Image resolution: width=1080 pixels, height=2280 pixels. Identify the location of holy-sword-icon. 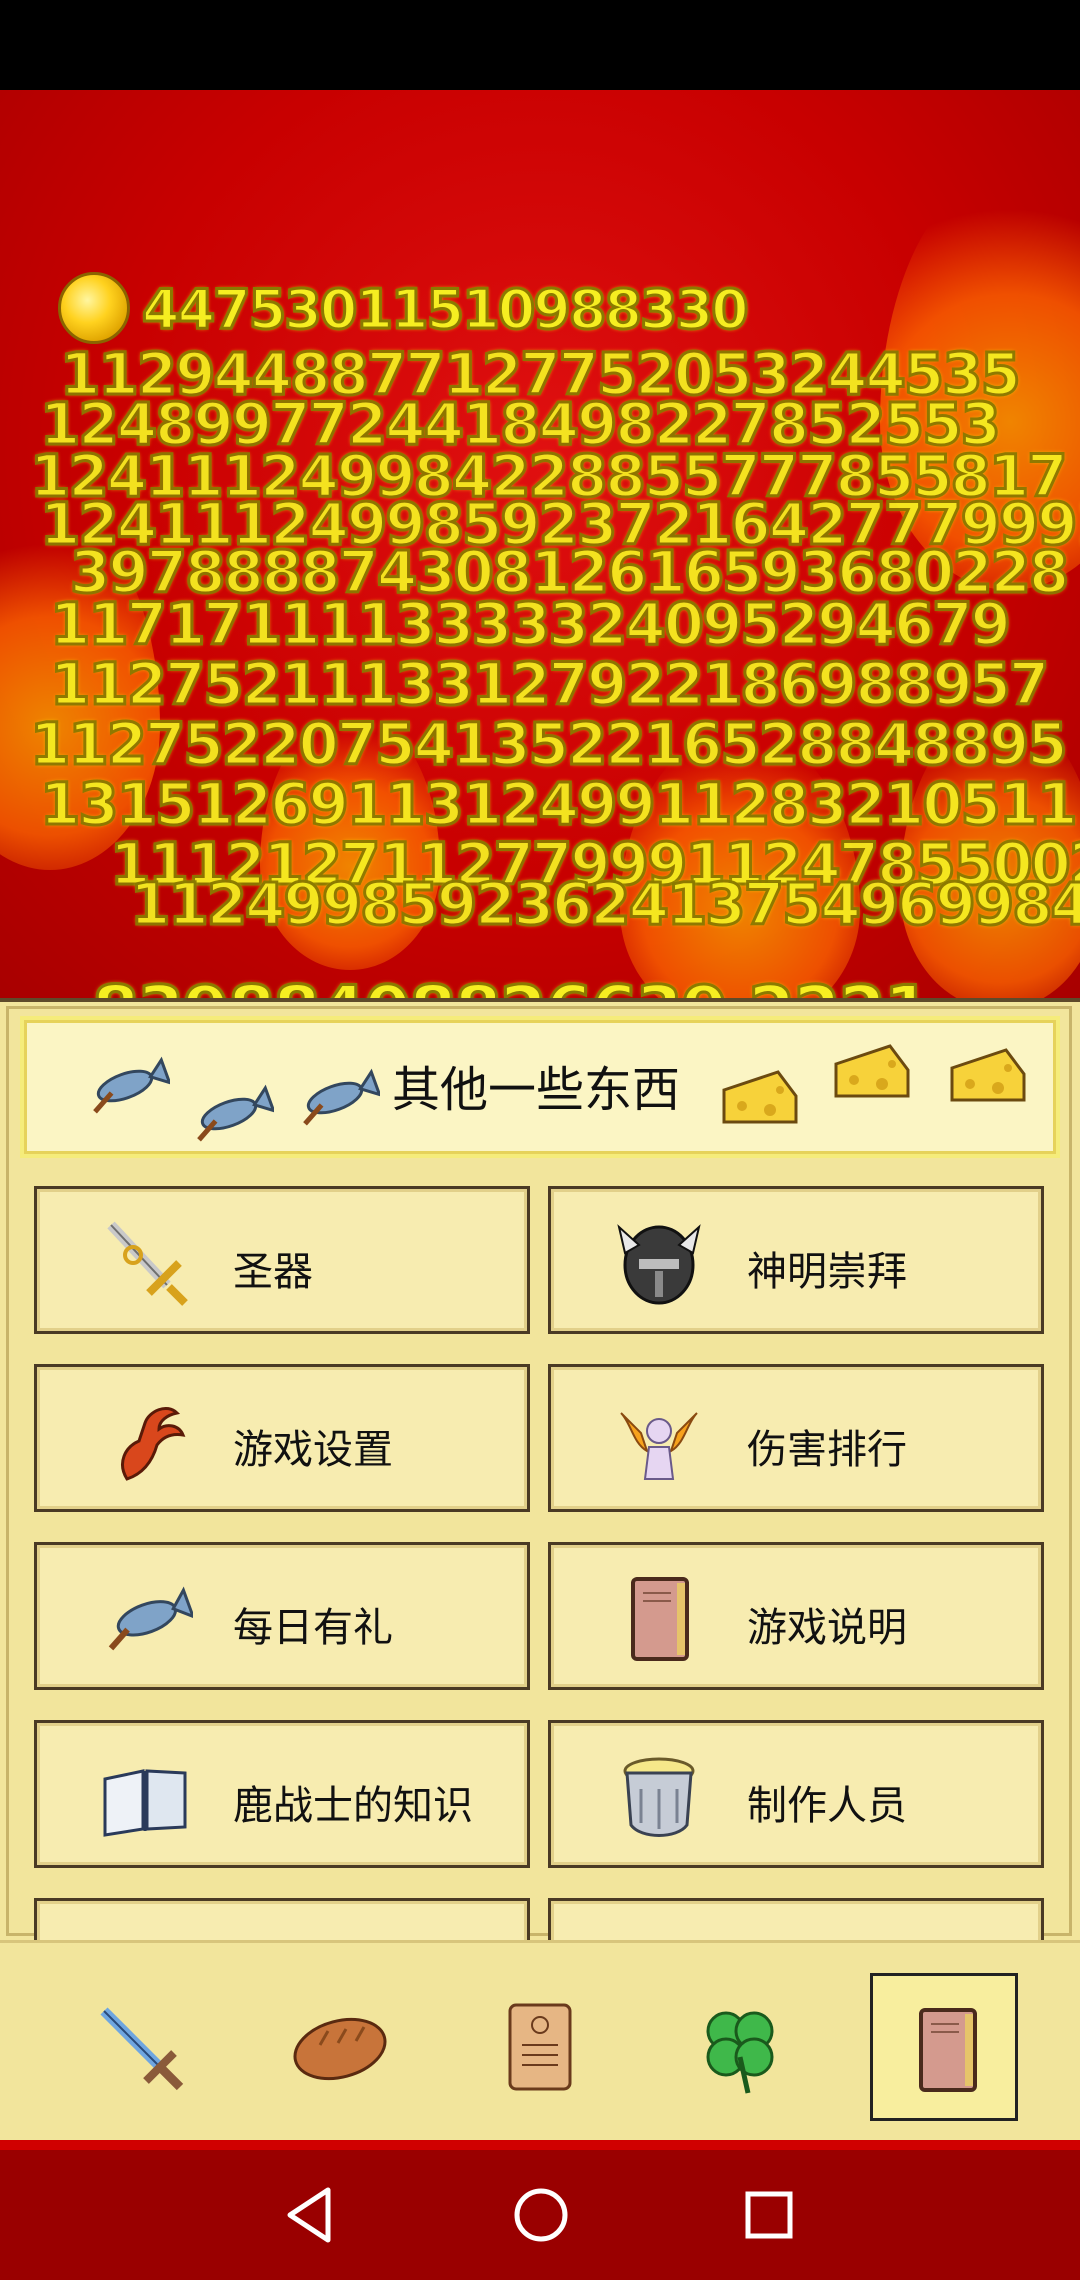
(147, 1263).